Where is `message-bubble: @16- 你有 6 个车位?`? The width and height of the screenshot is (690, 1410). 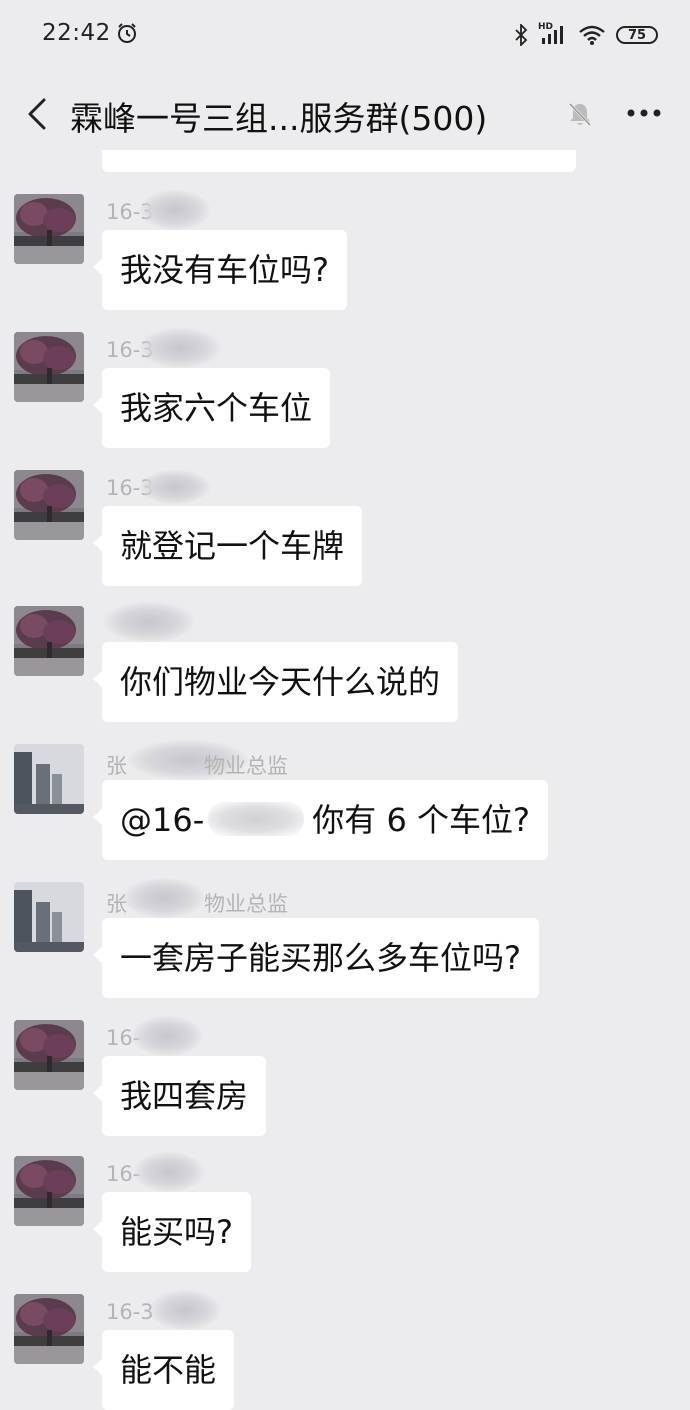 message-bubble: @16- 你有 6 个车位? is located at coordinates (320, 820).